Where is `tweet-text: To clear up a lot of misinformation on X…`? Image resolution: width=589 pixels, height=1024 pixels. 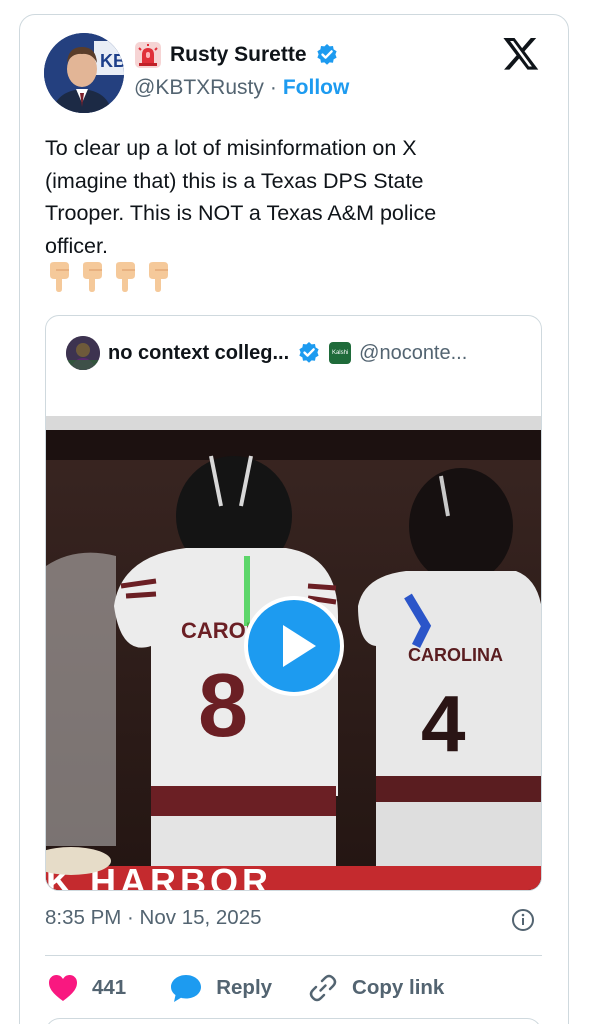 tweet-text: To clear up a lot of misinformation on X… is located at coordinates (241, 197).